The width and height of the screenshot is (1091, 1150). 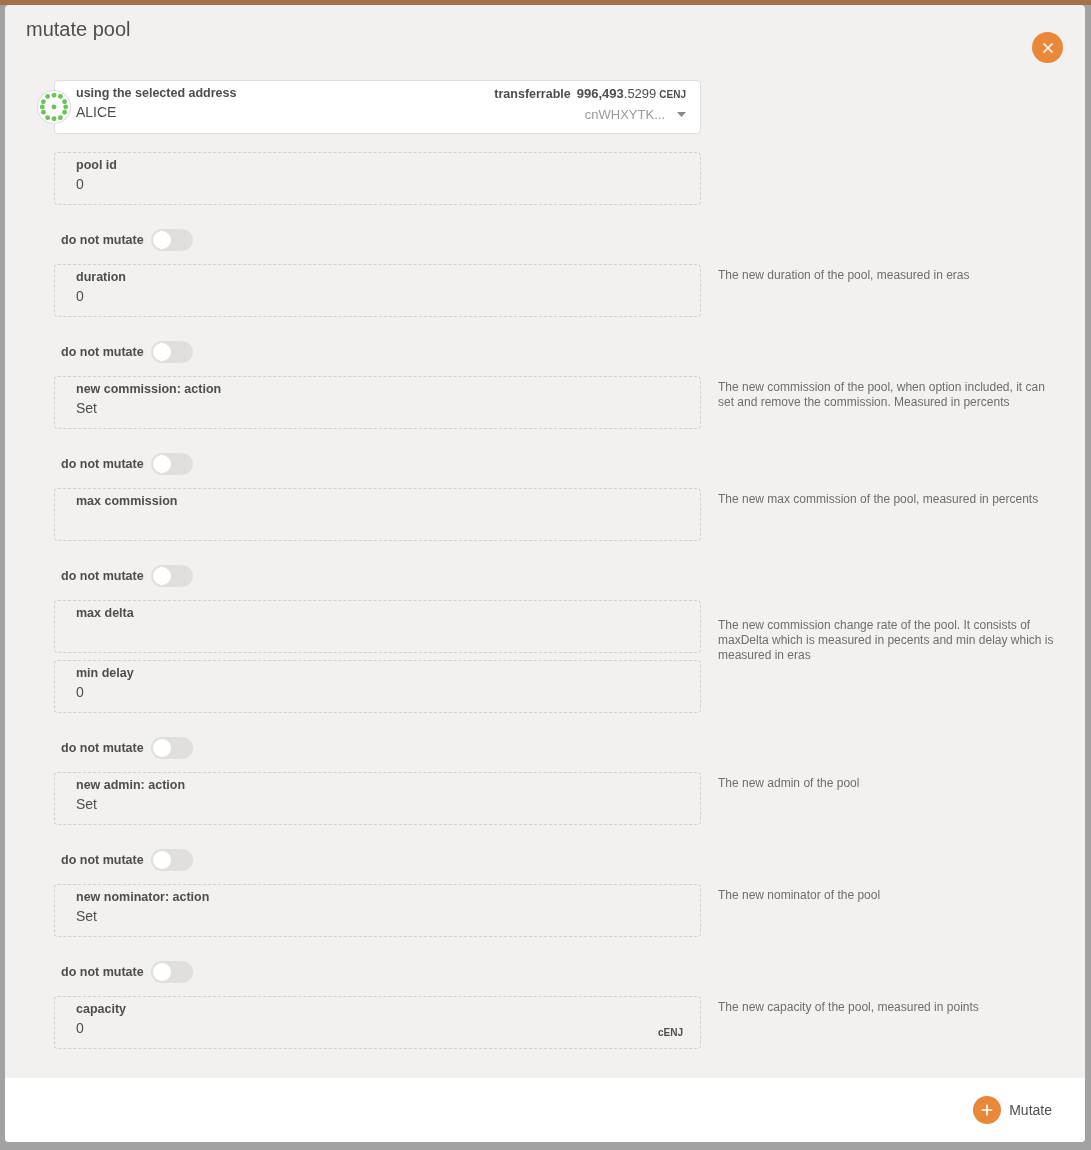 I want to click on modal-title: mutate pool, so click(x=78, y=29).